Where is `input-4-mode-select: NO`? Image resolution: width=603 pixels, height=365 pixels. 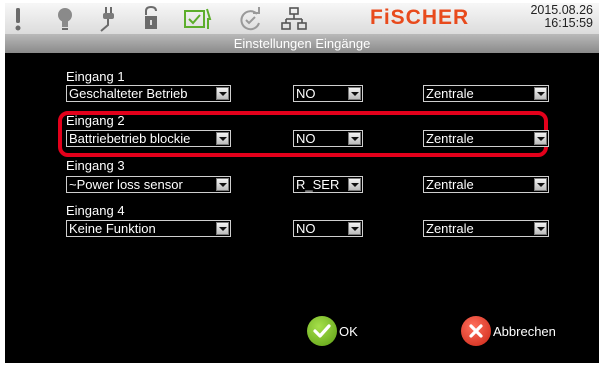 input-4-mode-select: NO is located at coordinates (328, 228).